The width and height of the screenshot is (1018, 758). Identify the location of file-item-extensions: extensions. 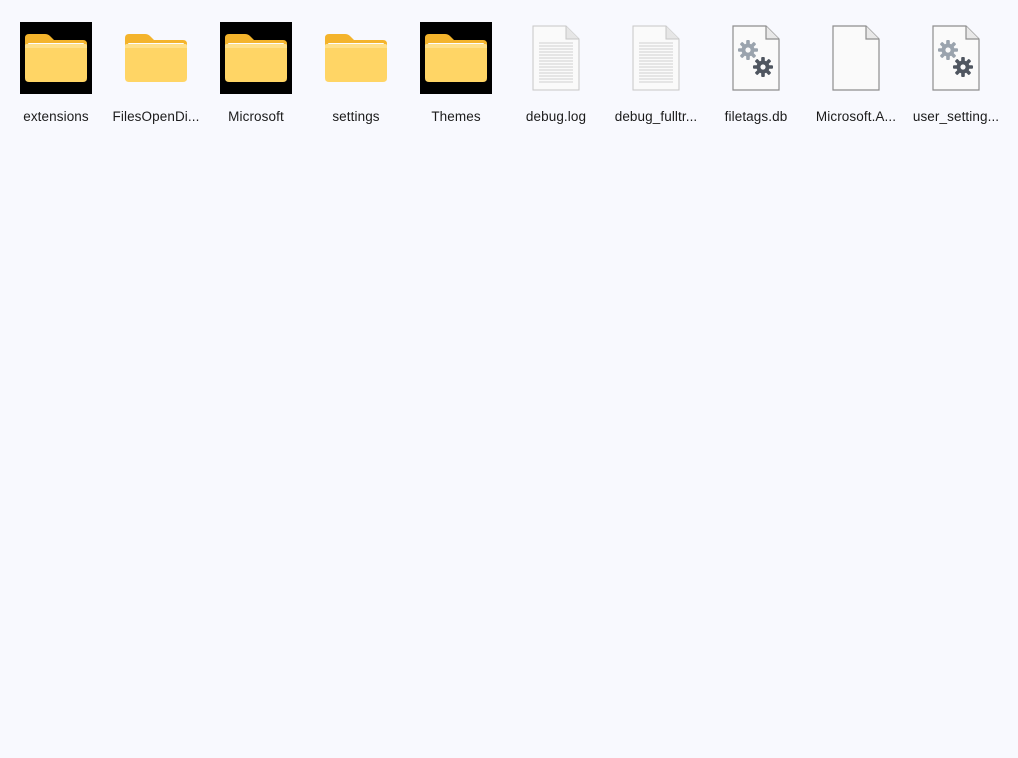
(56, 74).